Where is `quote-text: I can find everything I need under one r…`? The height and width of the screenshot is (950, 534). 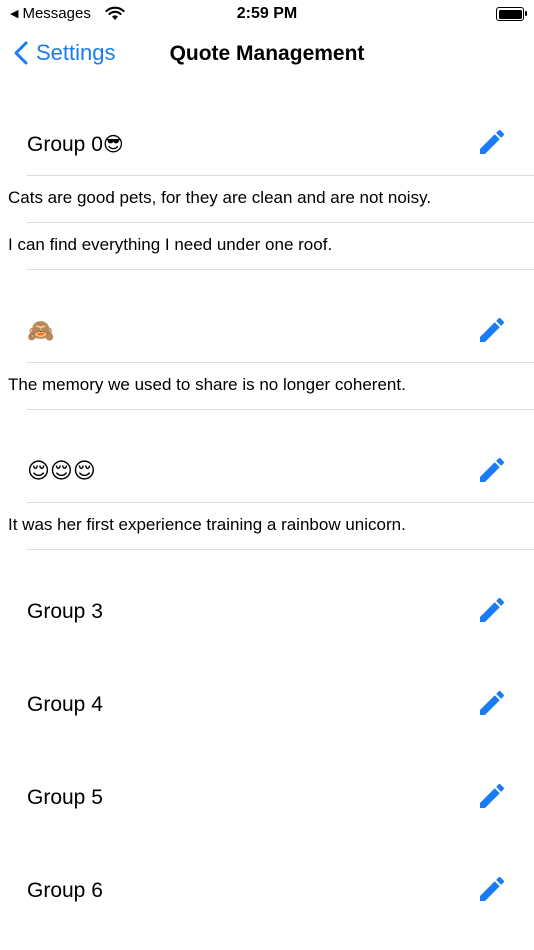 quote-text: I can find everything I need under one r… is located at coordinates (170, 244).